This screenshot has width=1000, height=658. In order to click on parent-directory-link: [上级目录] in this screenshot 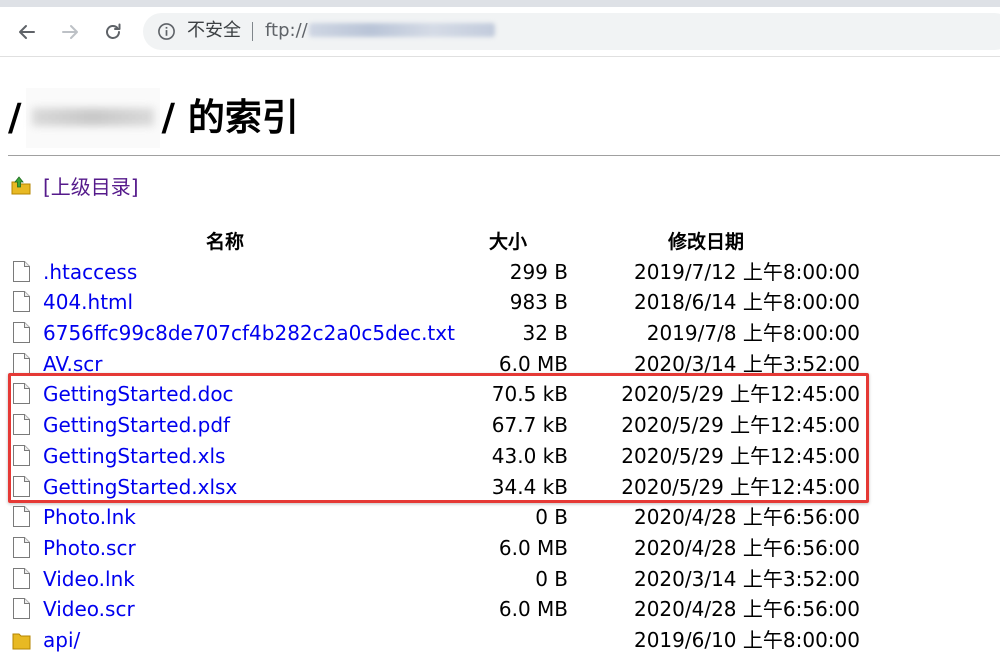, I will do `click(91, 185)`.